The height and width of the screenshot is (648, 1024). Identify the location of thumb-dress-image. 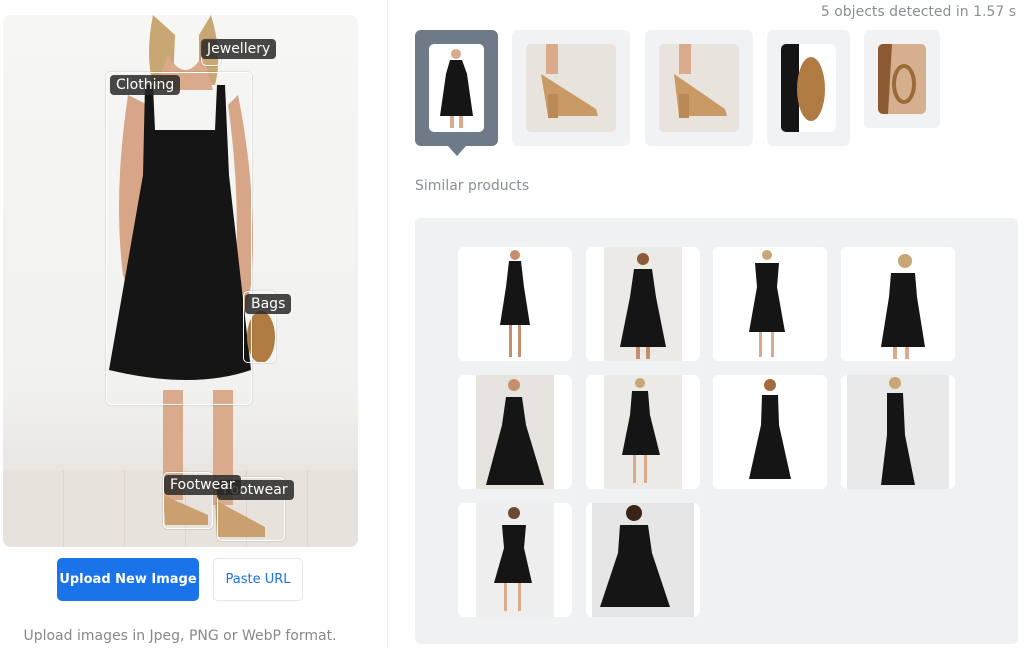
(456, 88).